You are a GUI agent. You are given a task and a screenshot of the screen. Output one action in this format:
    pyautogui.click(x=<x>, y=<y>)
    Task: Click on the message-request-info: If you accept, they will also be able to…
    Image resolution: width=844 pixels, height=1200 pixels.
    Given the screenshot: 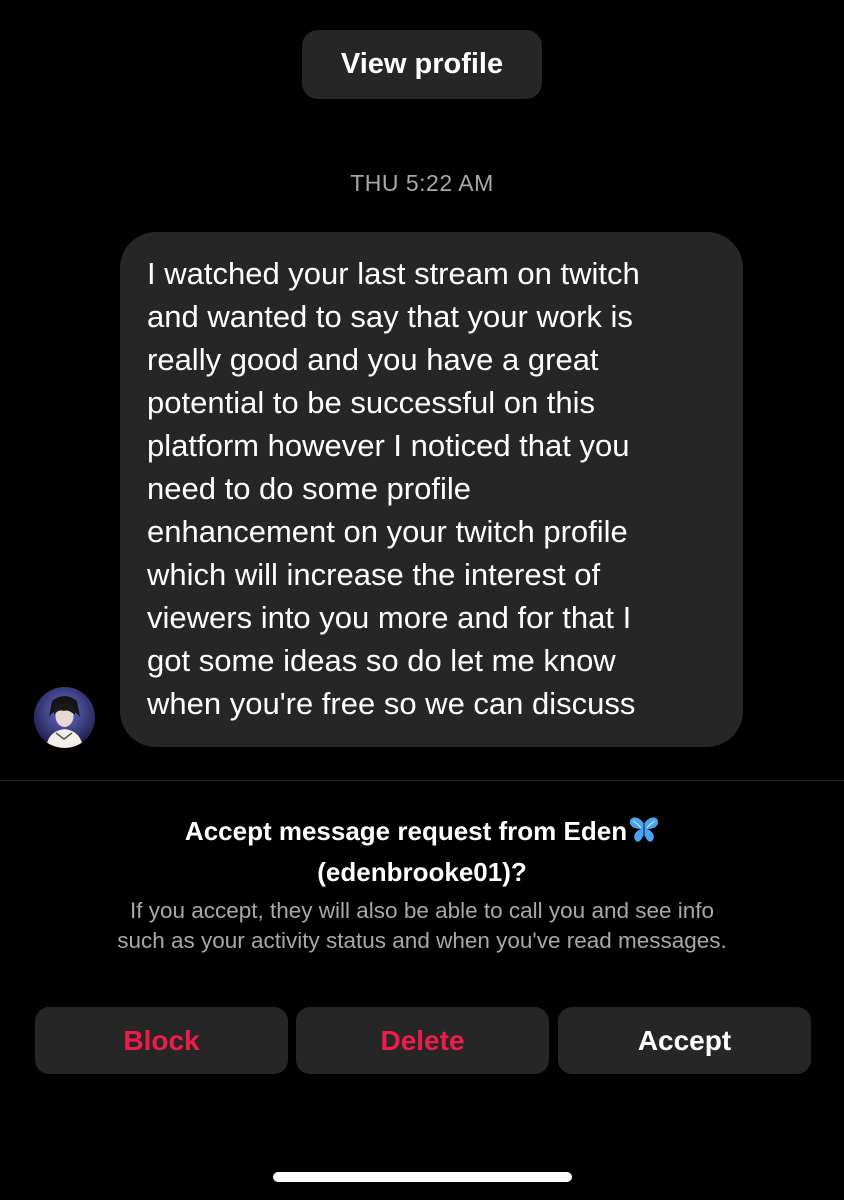 What is the action you would take?
    pyautogui.click(x=422, y=926)
    